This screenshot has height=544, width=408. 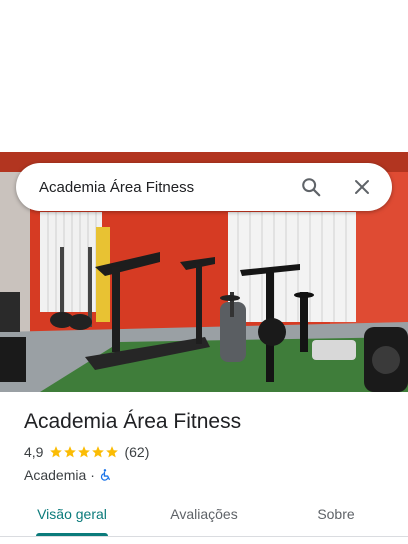 What do you see at coordinates (105, 475) in the screenshot?
I see `wheelchair-icon` at bounding box center [105, 475].